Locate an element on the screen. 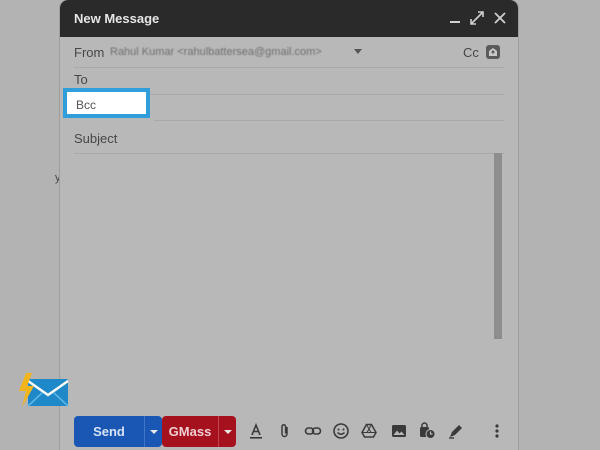  from-label: From is located at coordinates (89, 52).